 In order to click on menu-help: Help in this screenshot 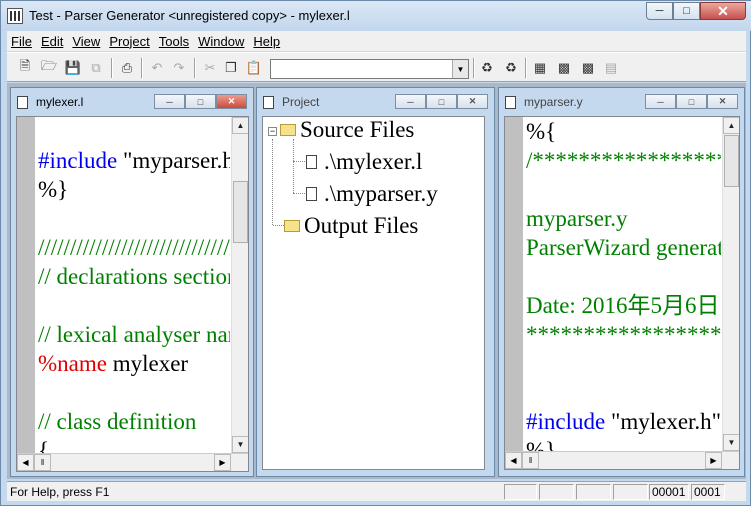, I will do `click(267, 41)`.